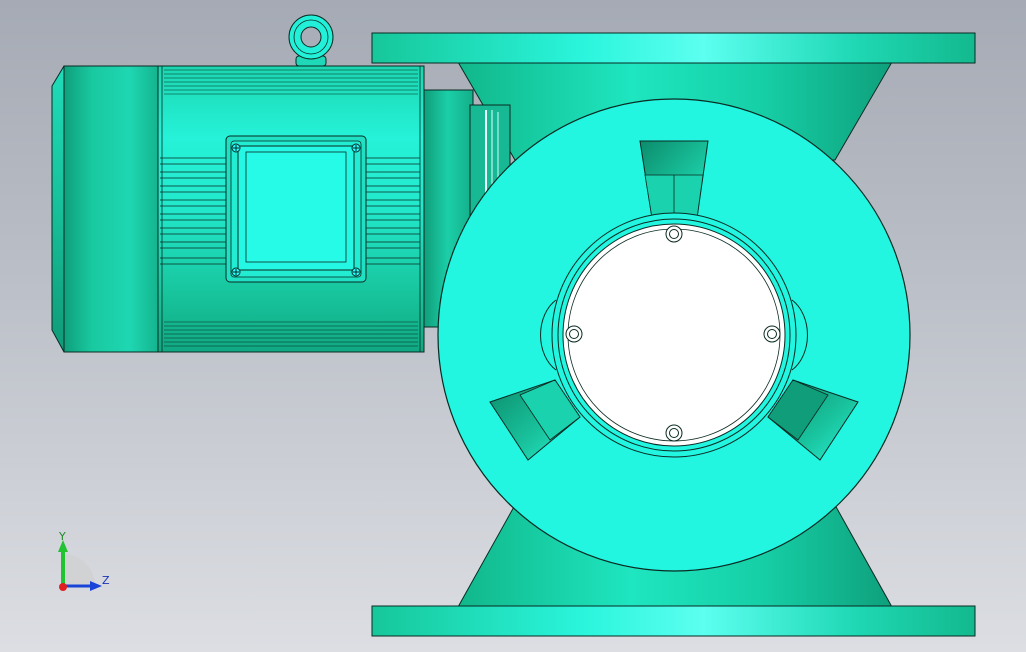 This screenshot has height=652, width=1026. I want to click on motor-fan-cover, so click(105, 209).